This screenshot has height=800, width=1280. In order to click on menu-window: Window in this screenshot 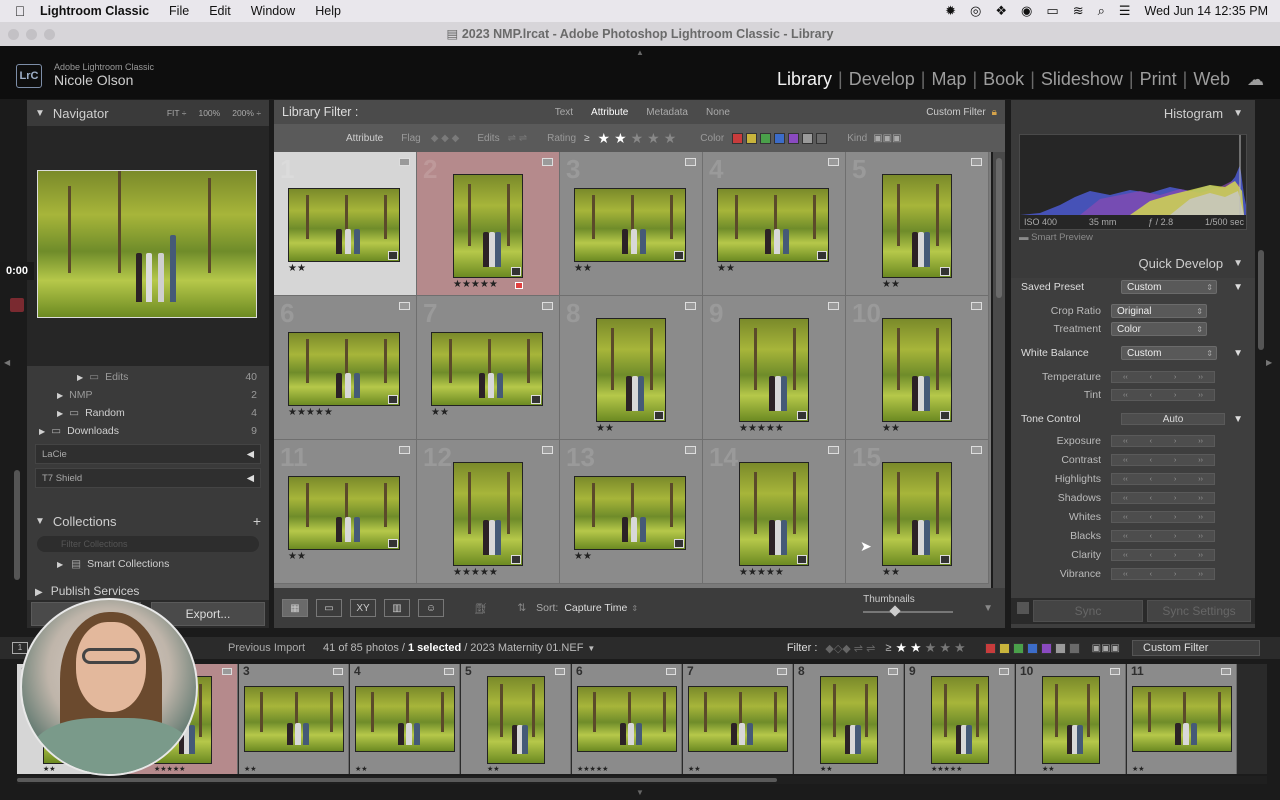, I will do `click(273, 11)`.